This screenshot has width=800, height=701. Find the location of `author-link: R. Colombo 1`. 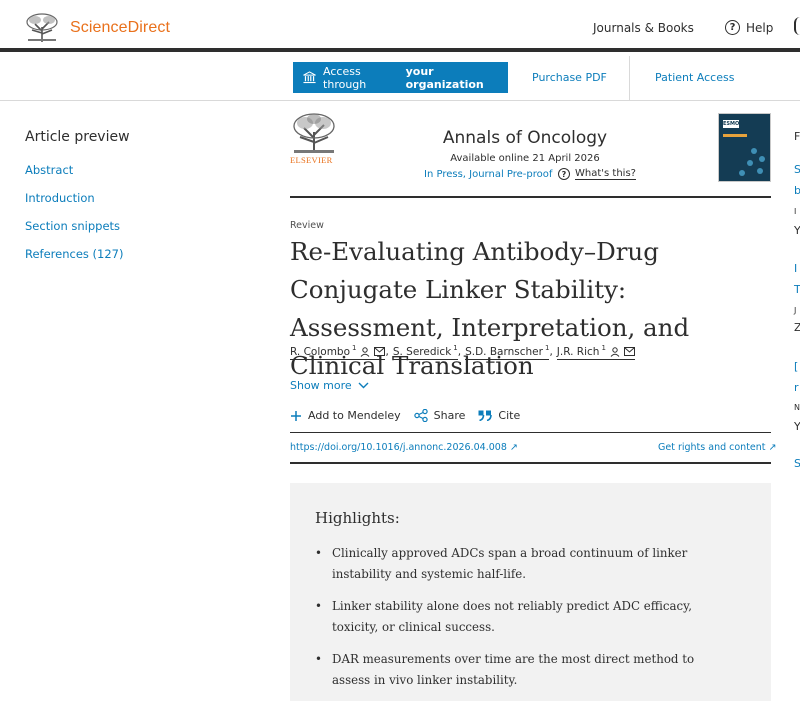

author-link: R. Colombo 1 is located at coordinates (338, 352).